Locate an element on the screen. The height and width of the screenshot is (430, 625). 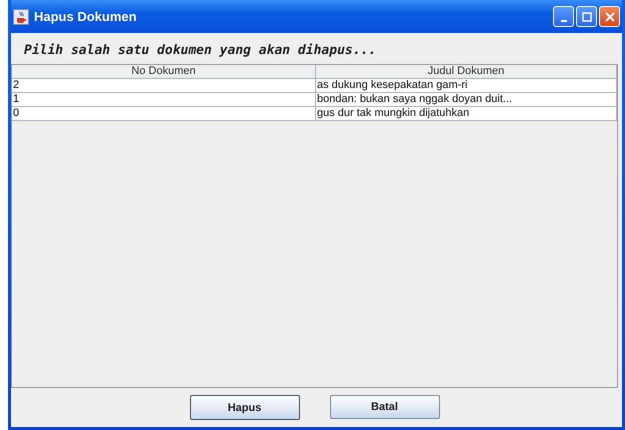
table-cell: gus dur tak mungkin dijatuhkan is located at coordinates (466, 113).